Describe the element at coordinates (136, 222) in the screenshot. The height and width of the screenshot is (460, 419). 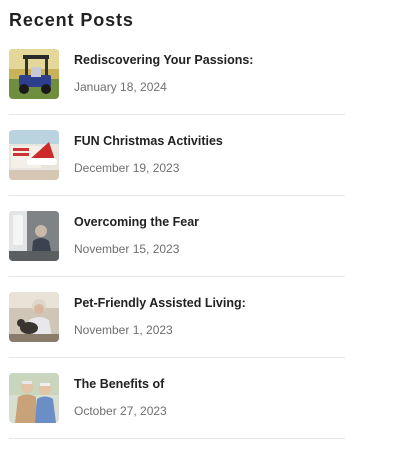
I see `post-title: Overcoming the Fear` at that location.